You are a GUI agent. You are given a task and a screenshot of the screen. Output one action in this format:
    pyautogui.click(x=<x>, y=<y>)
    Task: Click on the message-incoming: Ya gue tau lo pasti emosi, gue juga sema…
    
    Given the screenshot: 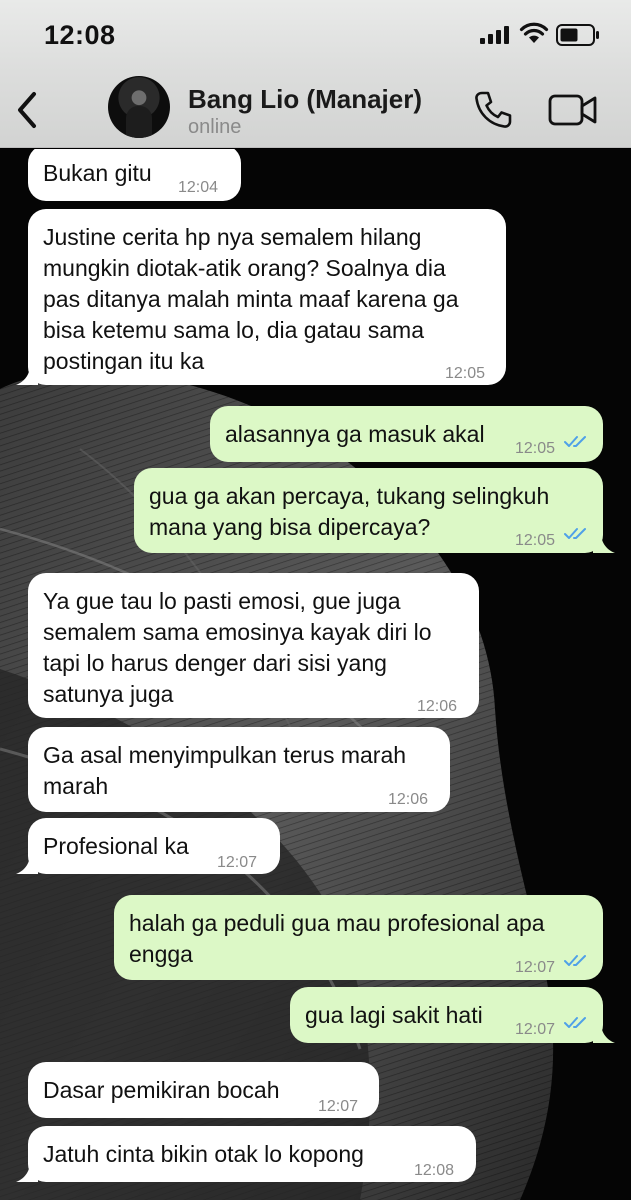 What is the action you would take?
    pyautogui.click(x=253, y=645)
    